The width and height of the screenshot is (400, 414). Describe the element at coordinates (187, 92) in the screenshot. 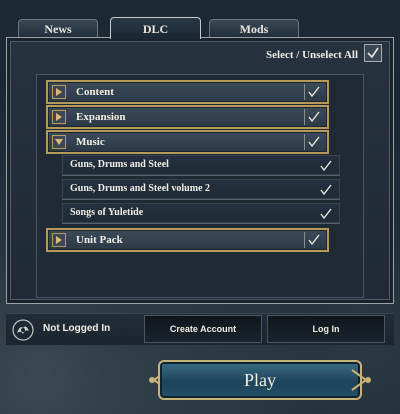

I see `category-row-content: Content` at that location.